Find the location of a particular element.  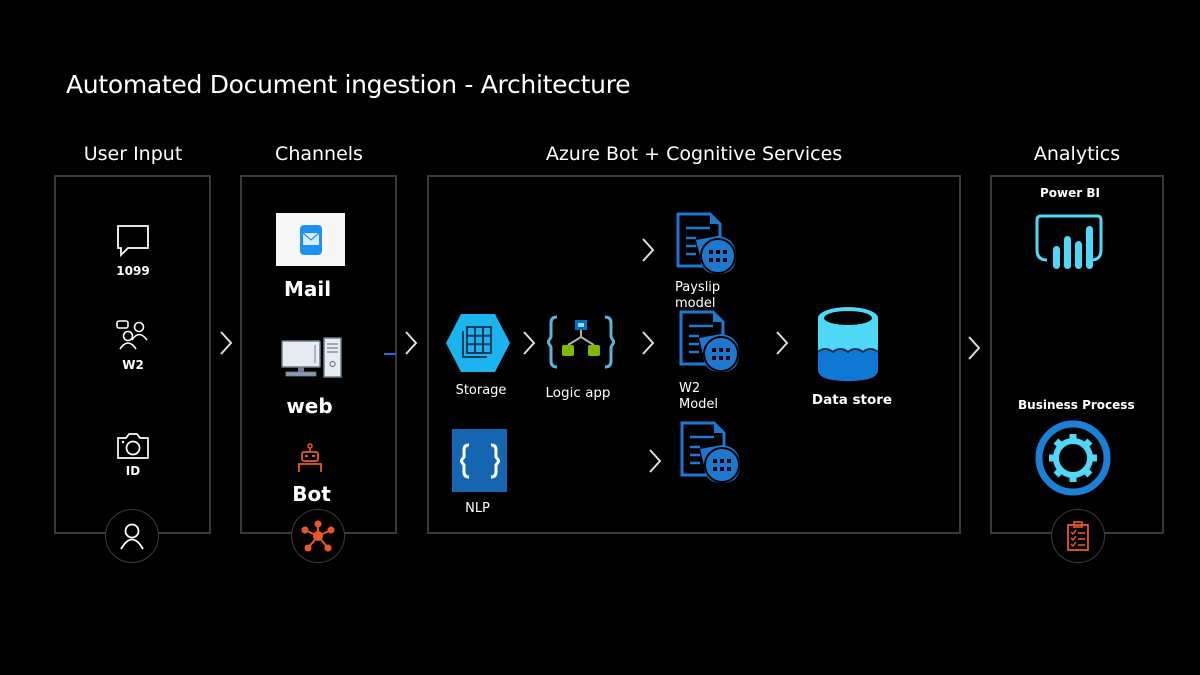

label-business-process: Business Process is located at coordinates (1076, 405).